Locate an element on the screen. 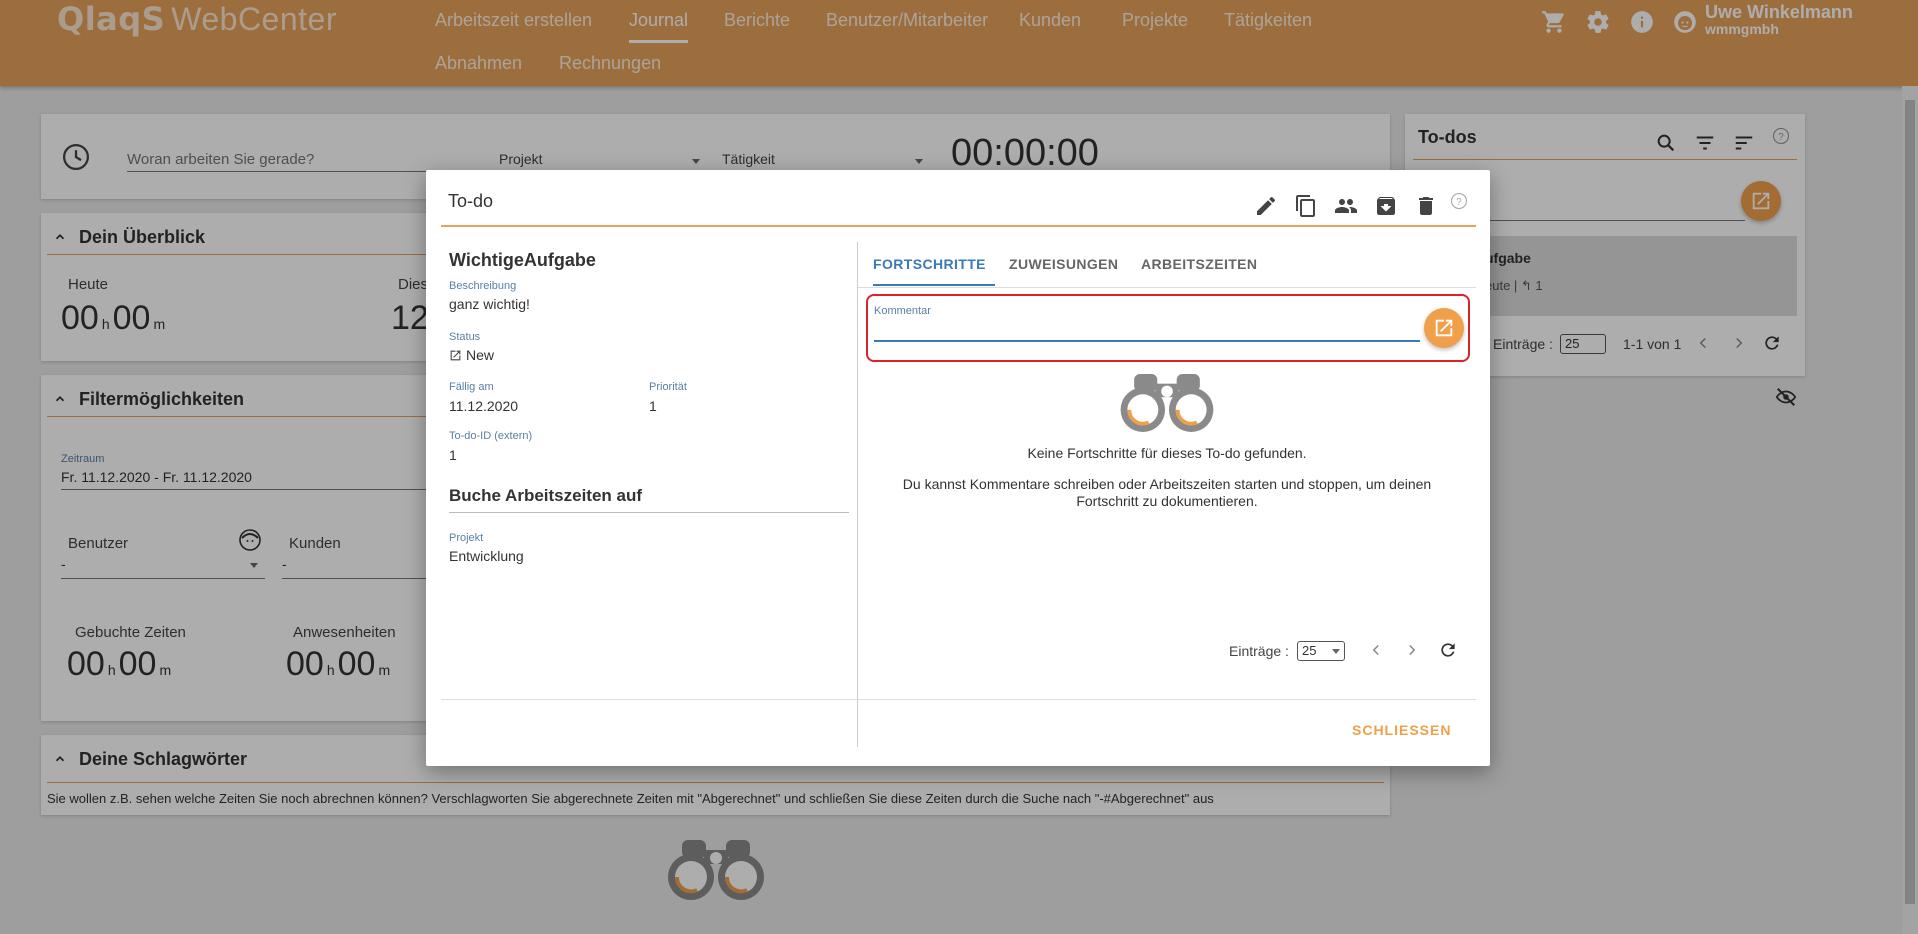  due-date-value: 11.12.2020 is located at coordinates (484, 406).